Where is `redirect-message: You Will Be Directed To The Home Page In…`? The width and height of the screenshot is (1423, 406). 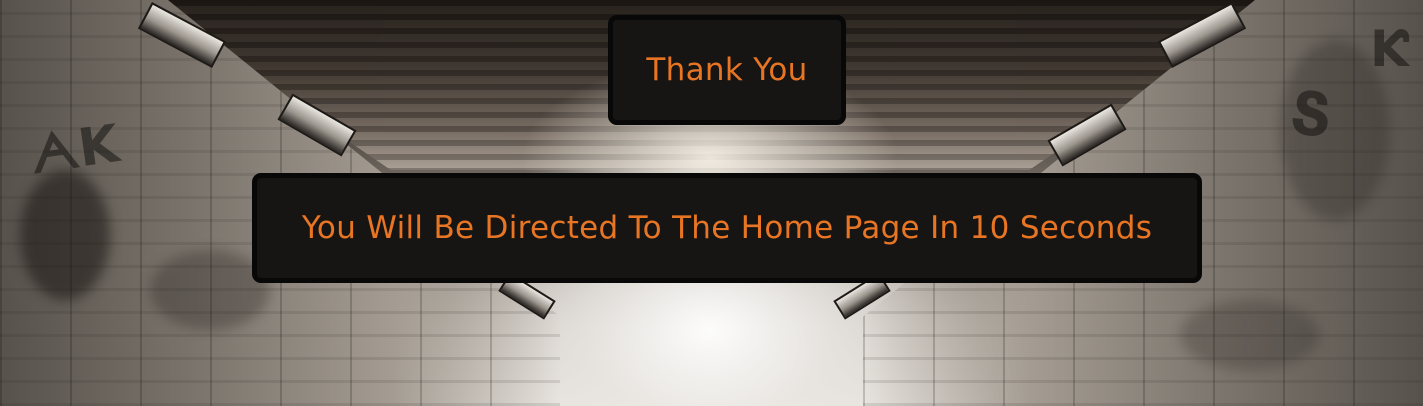
redirect-message: You Will Be Directed To The Home Page In… is located at coordinates (727, 228).